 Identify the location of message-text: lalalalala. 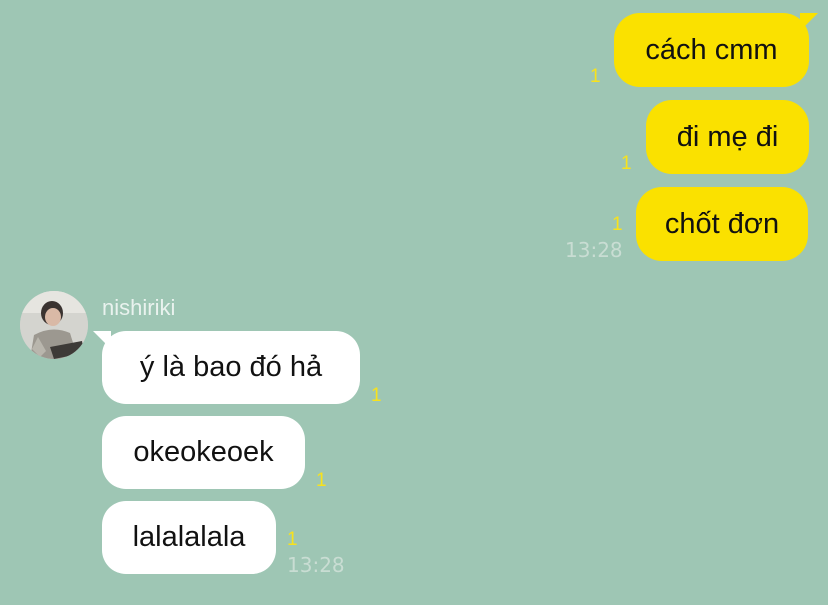
(189, 537).